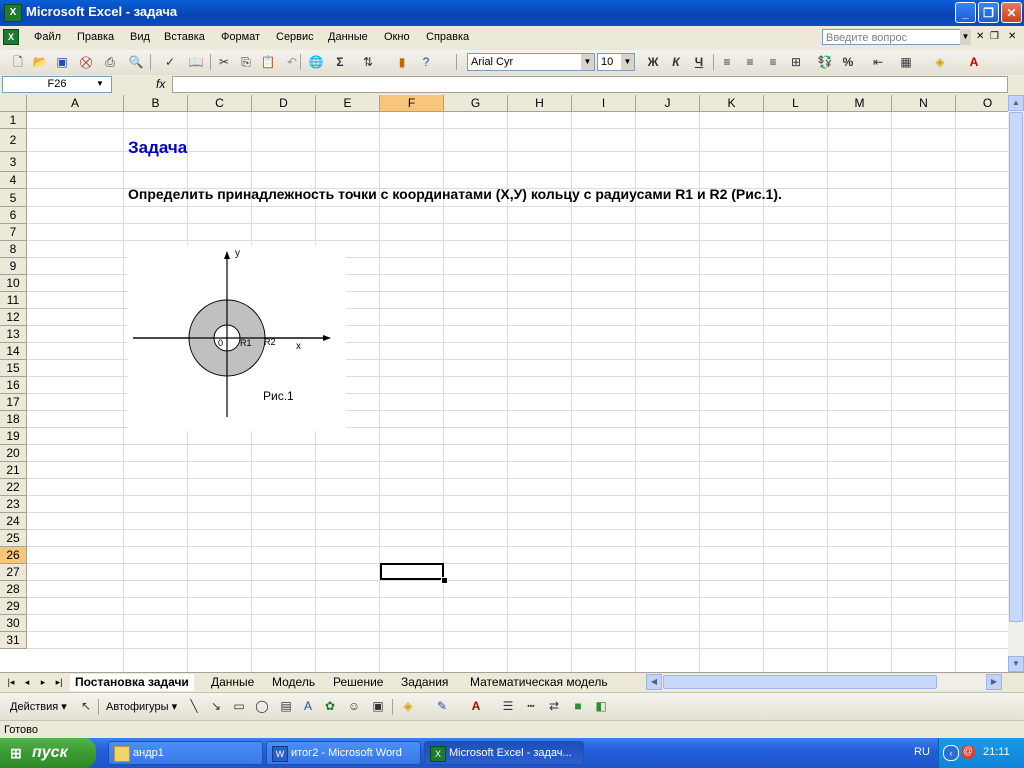  I want to click on close-button: ✕, so click(1011, 12).